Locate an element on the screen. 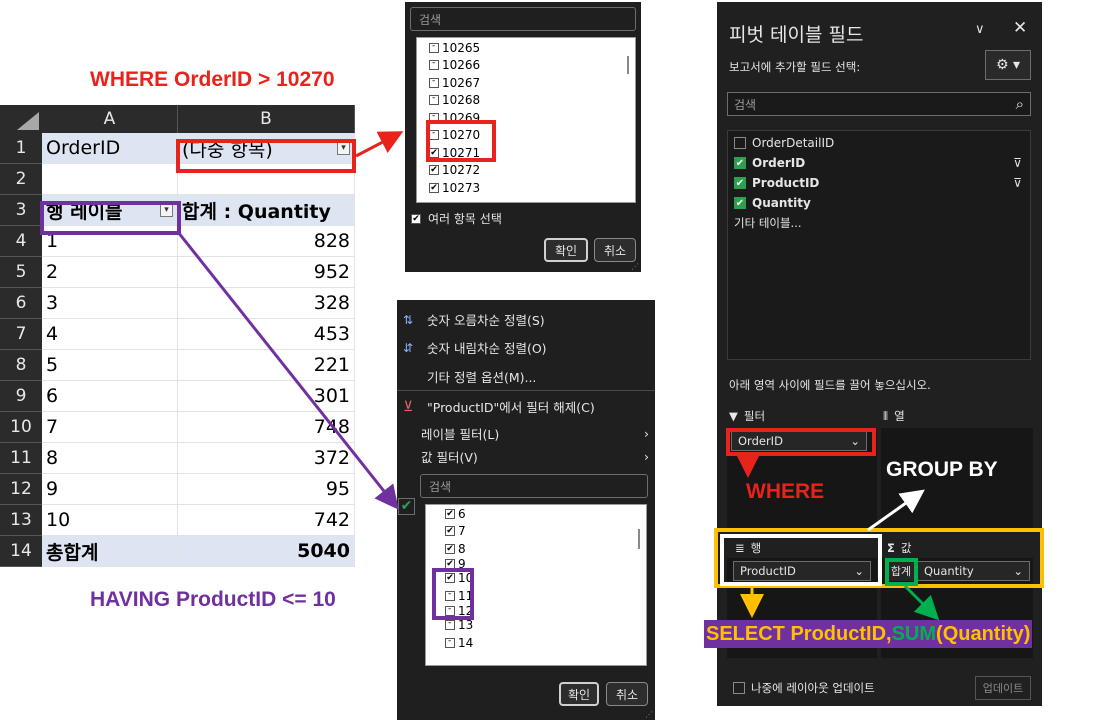 This screenshot has width=1102, height=720. row-header-2: 2 is located at coordinates (21, 179).